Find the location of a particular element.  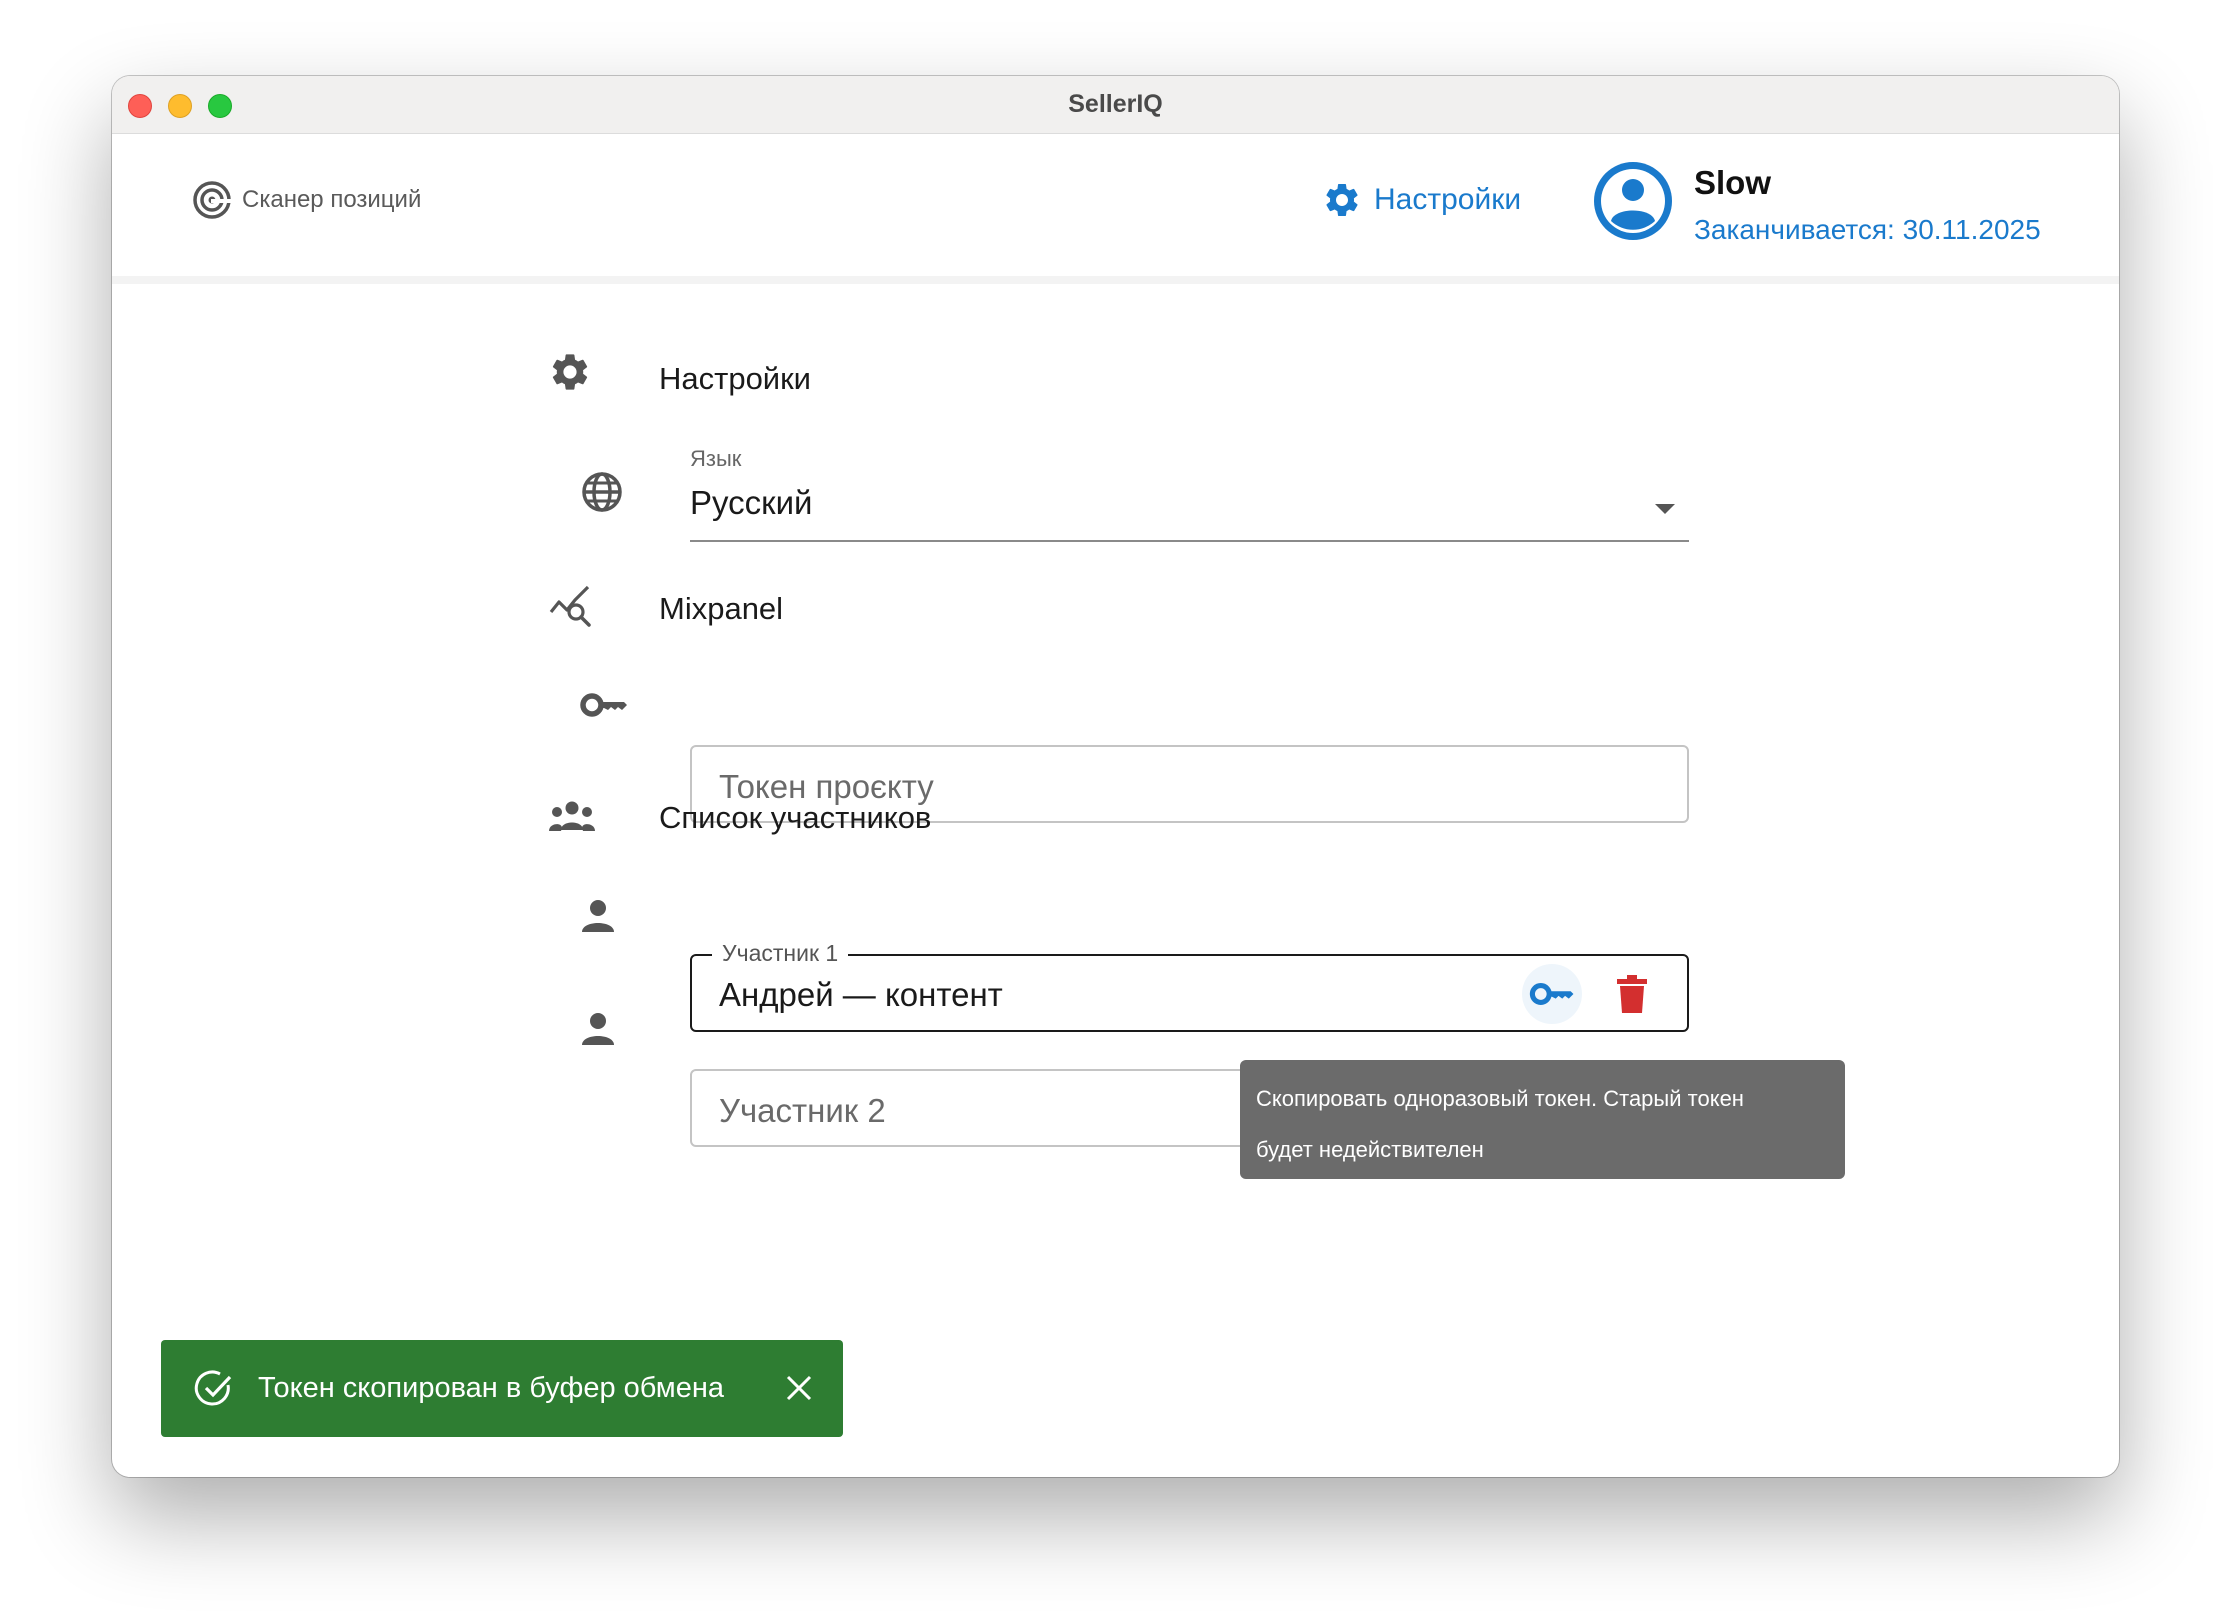

title-bar: SellerIQ is located at coordinates (1115, 105).